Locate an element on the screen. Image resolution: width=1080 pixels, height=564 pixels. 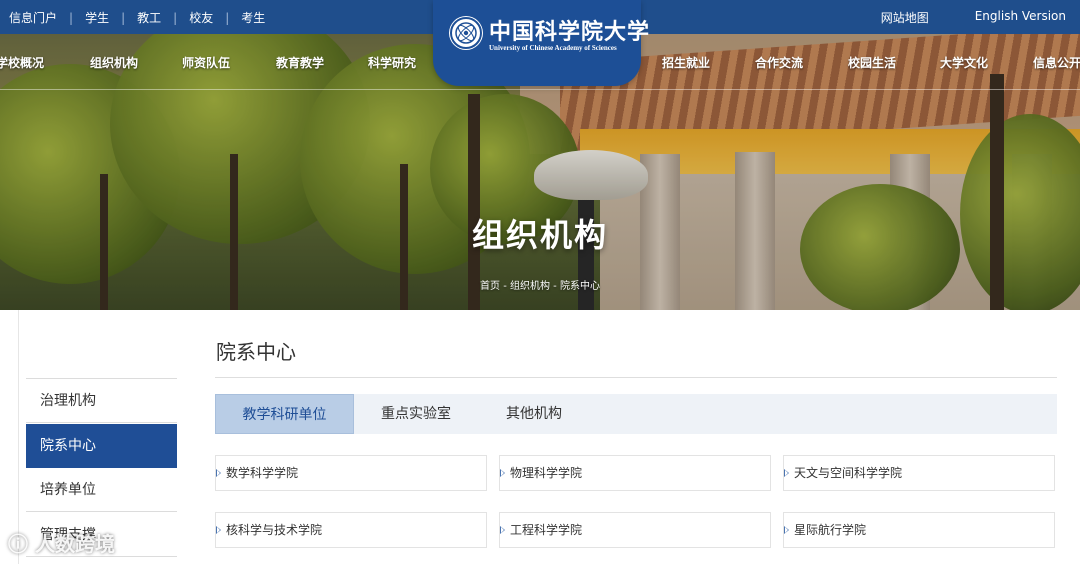
nav-about: 学校概况 is located at coordinates (22, 62).